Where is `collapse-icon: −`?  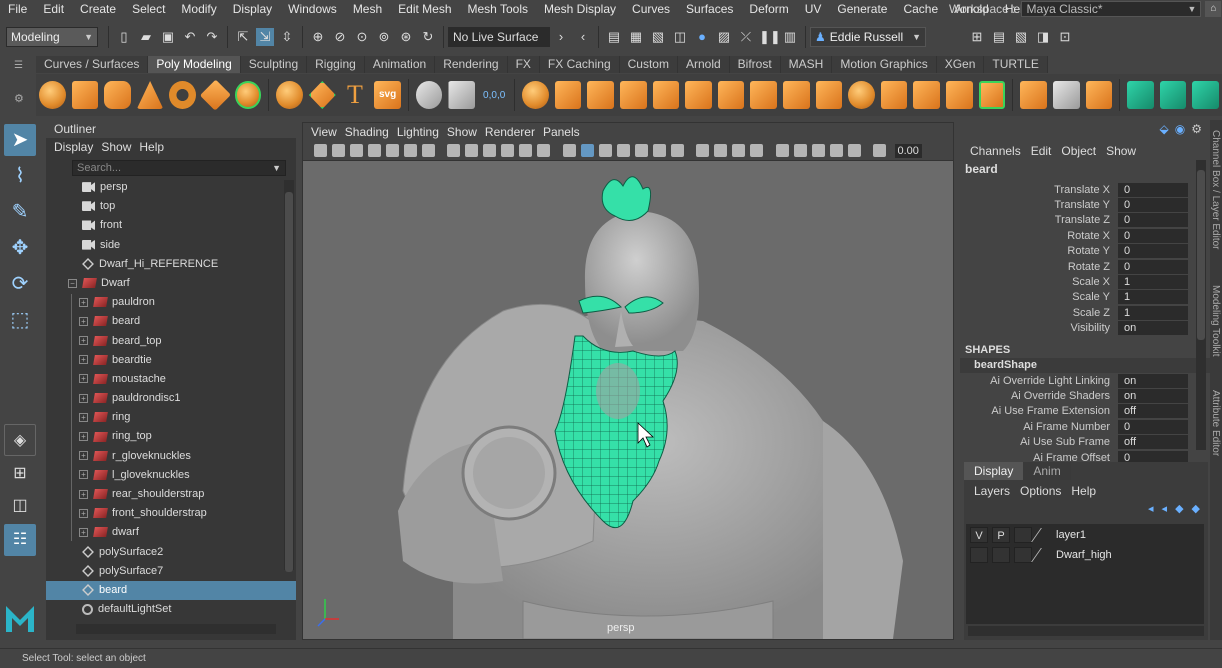 collapse-icon: − is located at coordinates (72, 283).